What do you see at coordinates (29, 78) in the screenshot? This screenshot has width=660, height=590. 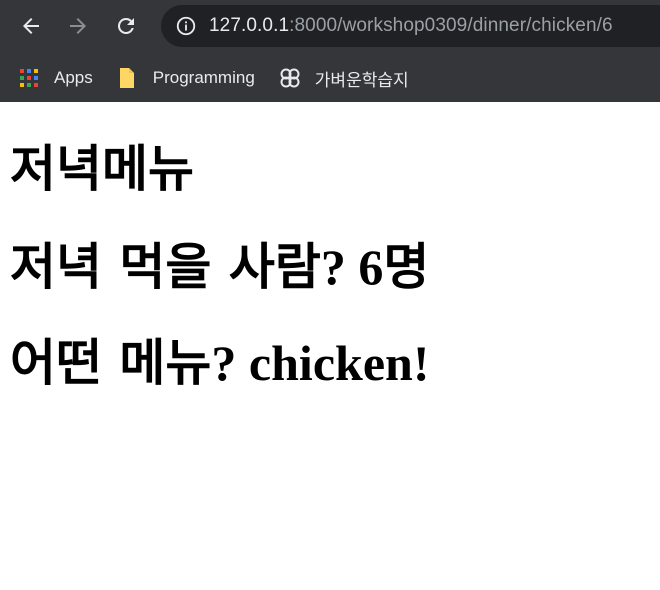 I see `apps-grid-icon` at bounding box center [29, 78].